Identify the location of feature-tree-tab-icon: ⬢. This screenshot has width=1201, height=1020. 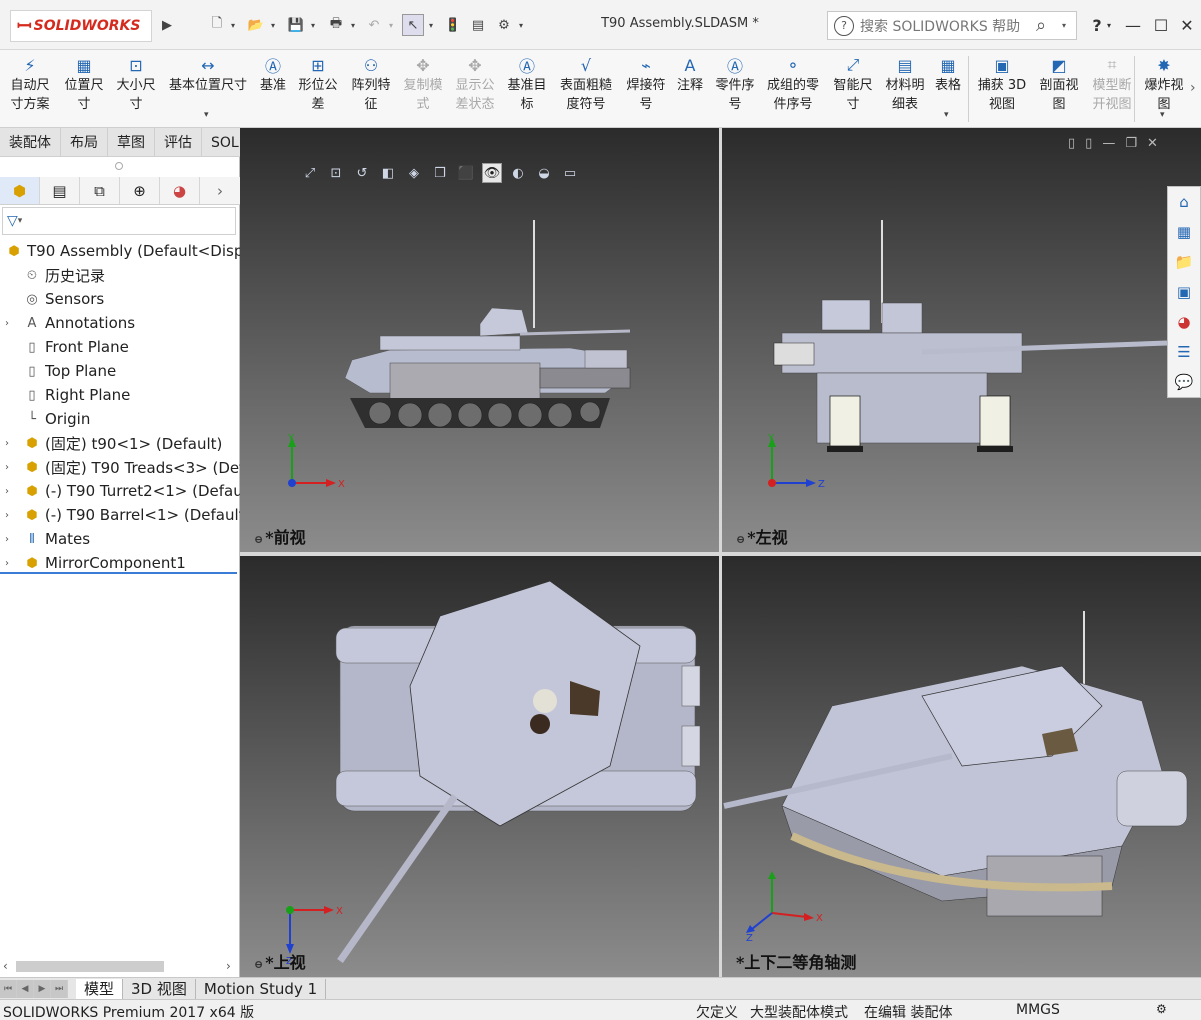
(20, 190).